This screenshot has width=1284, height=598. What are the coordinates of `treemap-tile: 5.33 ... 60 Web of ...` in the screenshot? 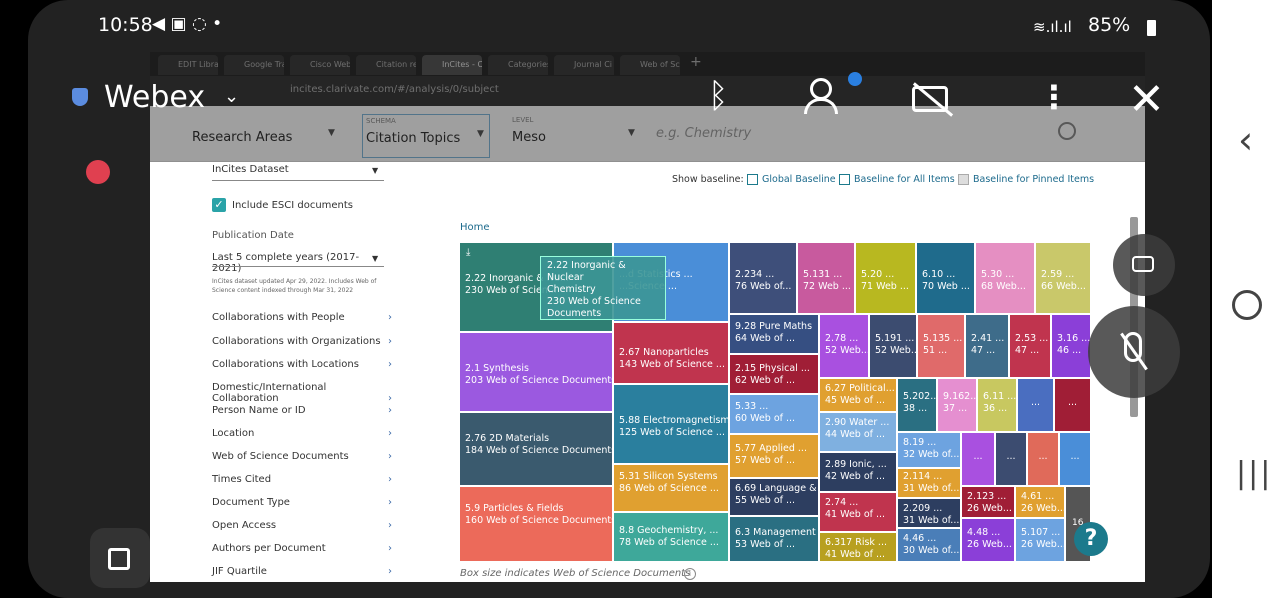 It's located at (774, 414).